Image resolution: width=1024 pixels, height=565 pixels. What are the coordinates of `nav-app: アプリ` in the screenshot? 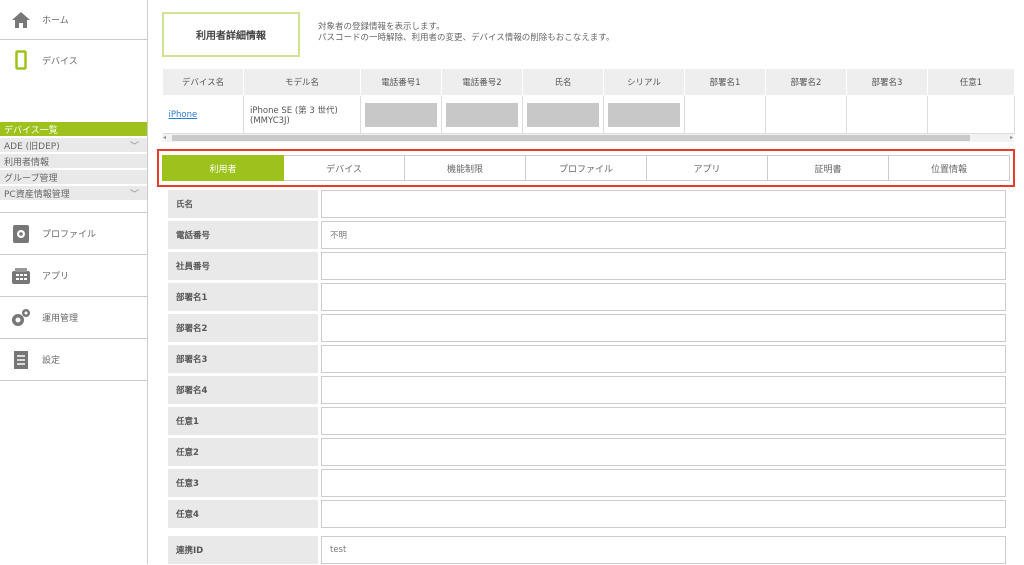 It's located at (73, 276).